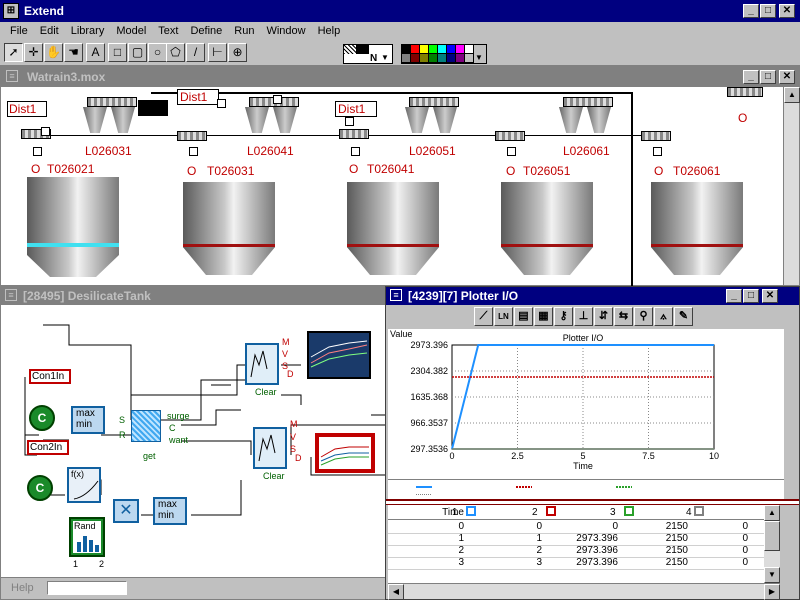 The image size is (800, 600). I want to click on dist-label-1: Dist1, so click(27, 109).